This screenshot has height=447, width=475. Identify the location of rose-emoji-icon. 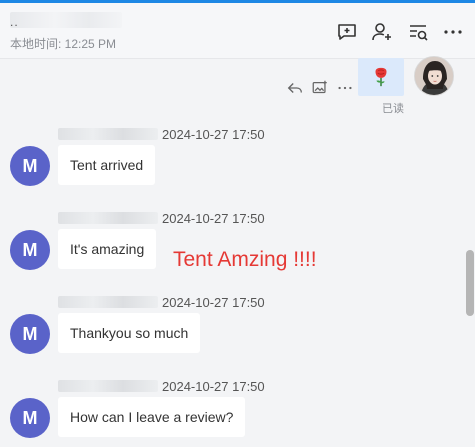
(381, 77).